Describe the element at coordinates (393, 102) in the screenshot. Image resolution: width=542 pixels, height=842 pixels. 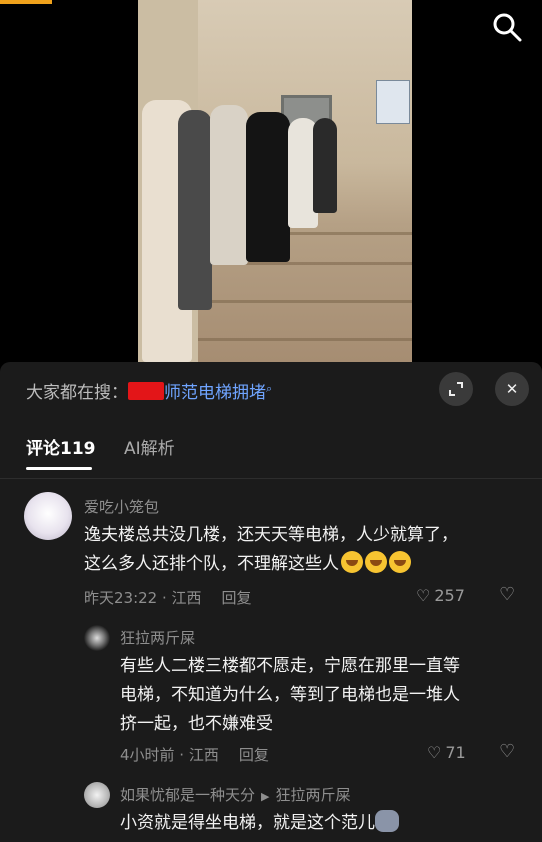
I see `notice-board` at that location.